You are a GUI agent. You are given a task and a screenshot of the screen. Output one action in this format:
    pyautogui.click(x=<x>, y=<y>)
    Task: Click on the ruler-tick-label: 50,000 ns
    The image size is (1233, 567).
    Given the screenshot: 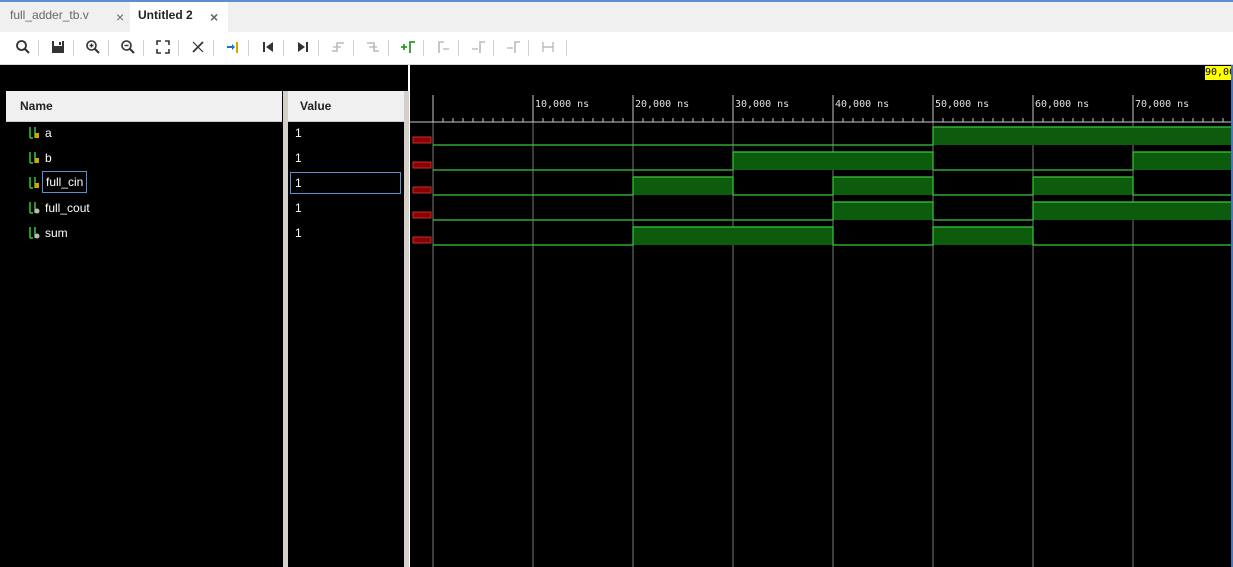 What is the action you would take?
    pyautogui.click(x=962, y=104)
    